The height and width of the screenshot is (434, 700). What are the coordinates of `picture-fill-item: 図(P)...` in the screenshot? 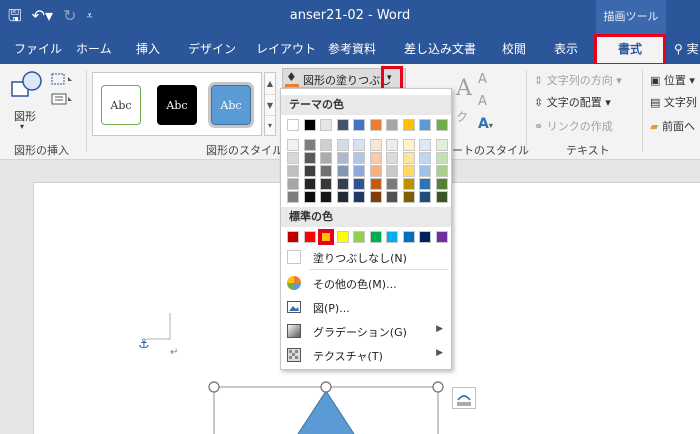 It's located at (366, 307).